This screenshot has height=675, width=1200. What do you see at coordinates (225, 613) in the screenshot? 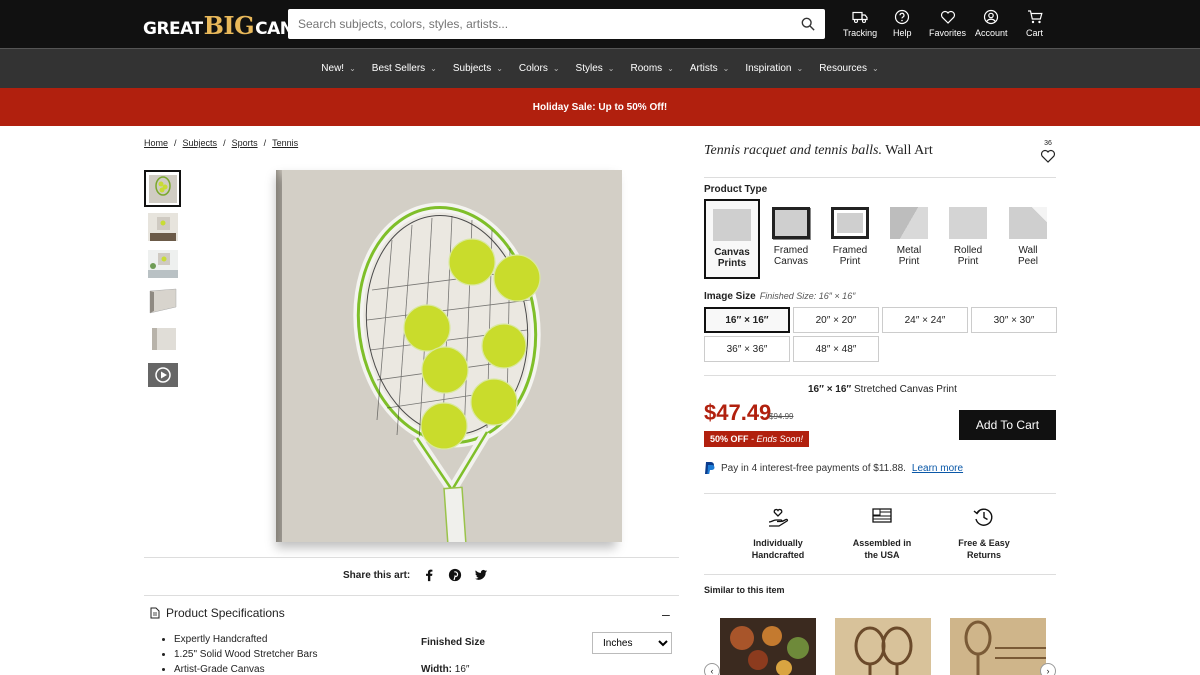
I see `specifications-title: Product Specifications` at bounding box center [225, 613].